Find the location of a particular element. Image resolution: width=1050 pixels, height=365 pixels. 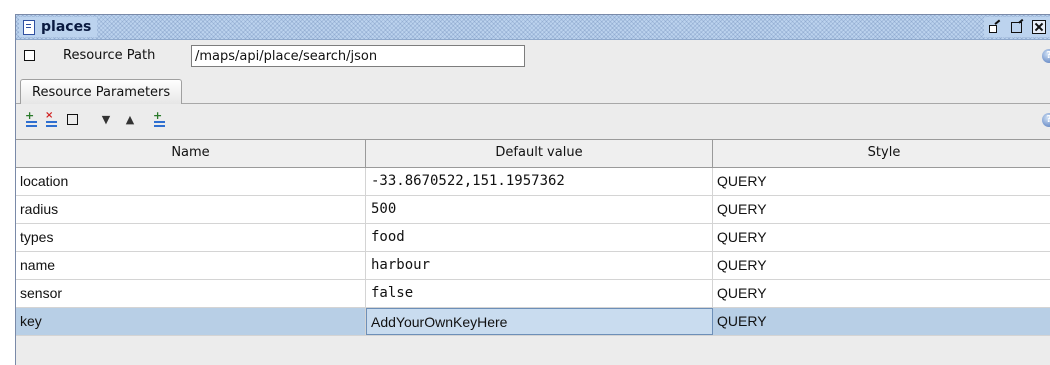

add-parameter-icon: + is located at coordinates (31, 119).